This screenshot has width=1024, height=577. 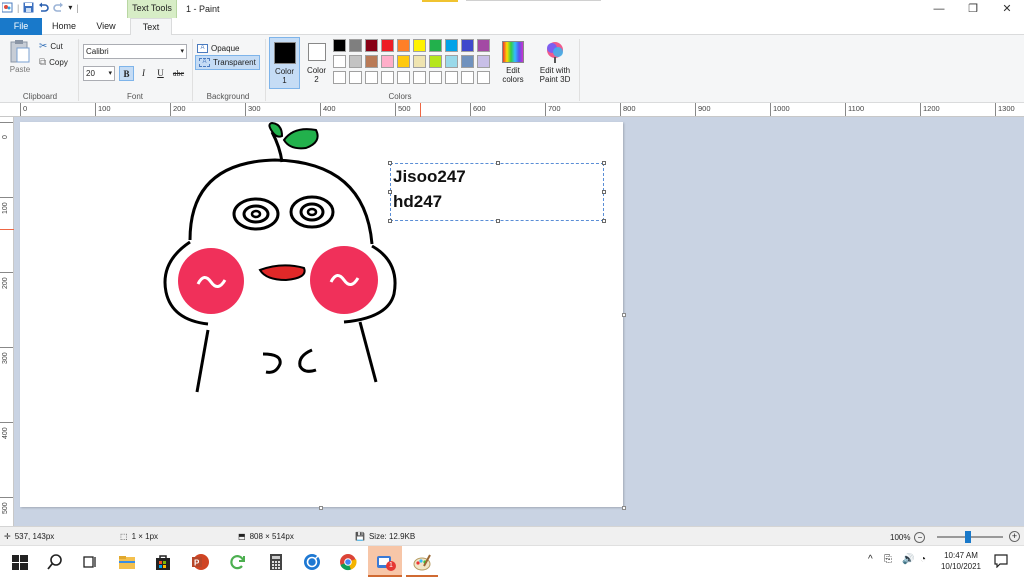 I want to click on undo-icon, so click(x=44, y=7).